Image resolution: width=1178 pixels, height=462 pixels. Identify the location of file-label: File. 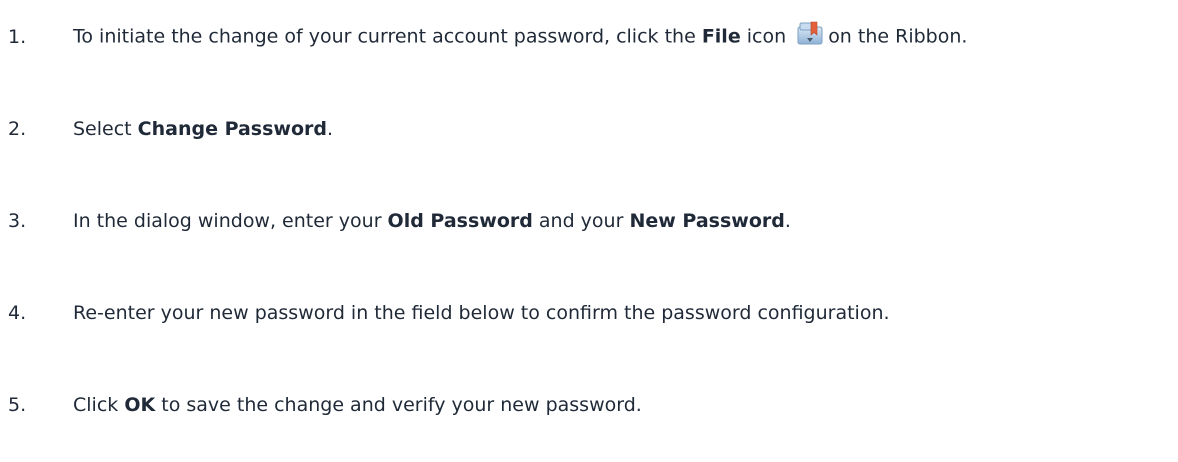
(721, 36).